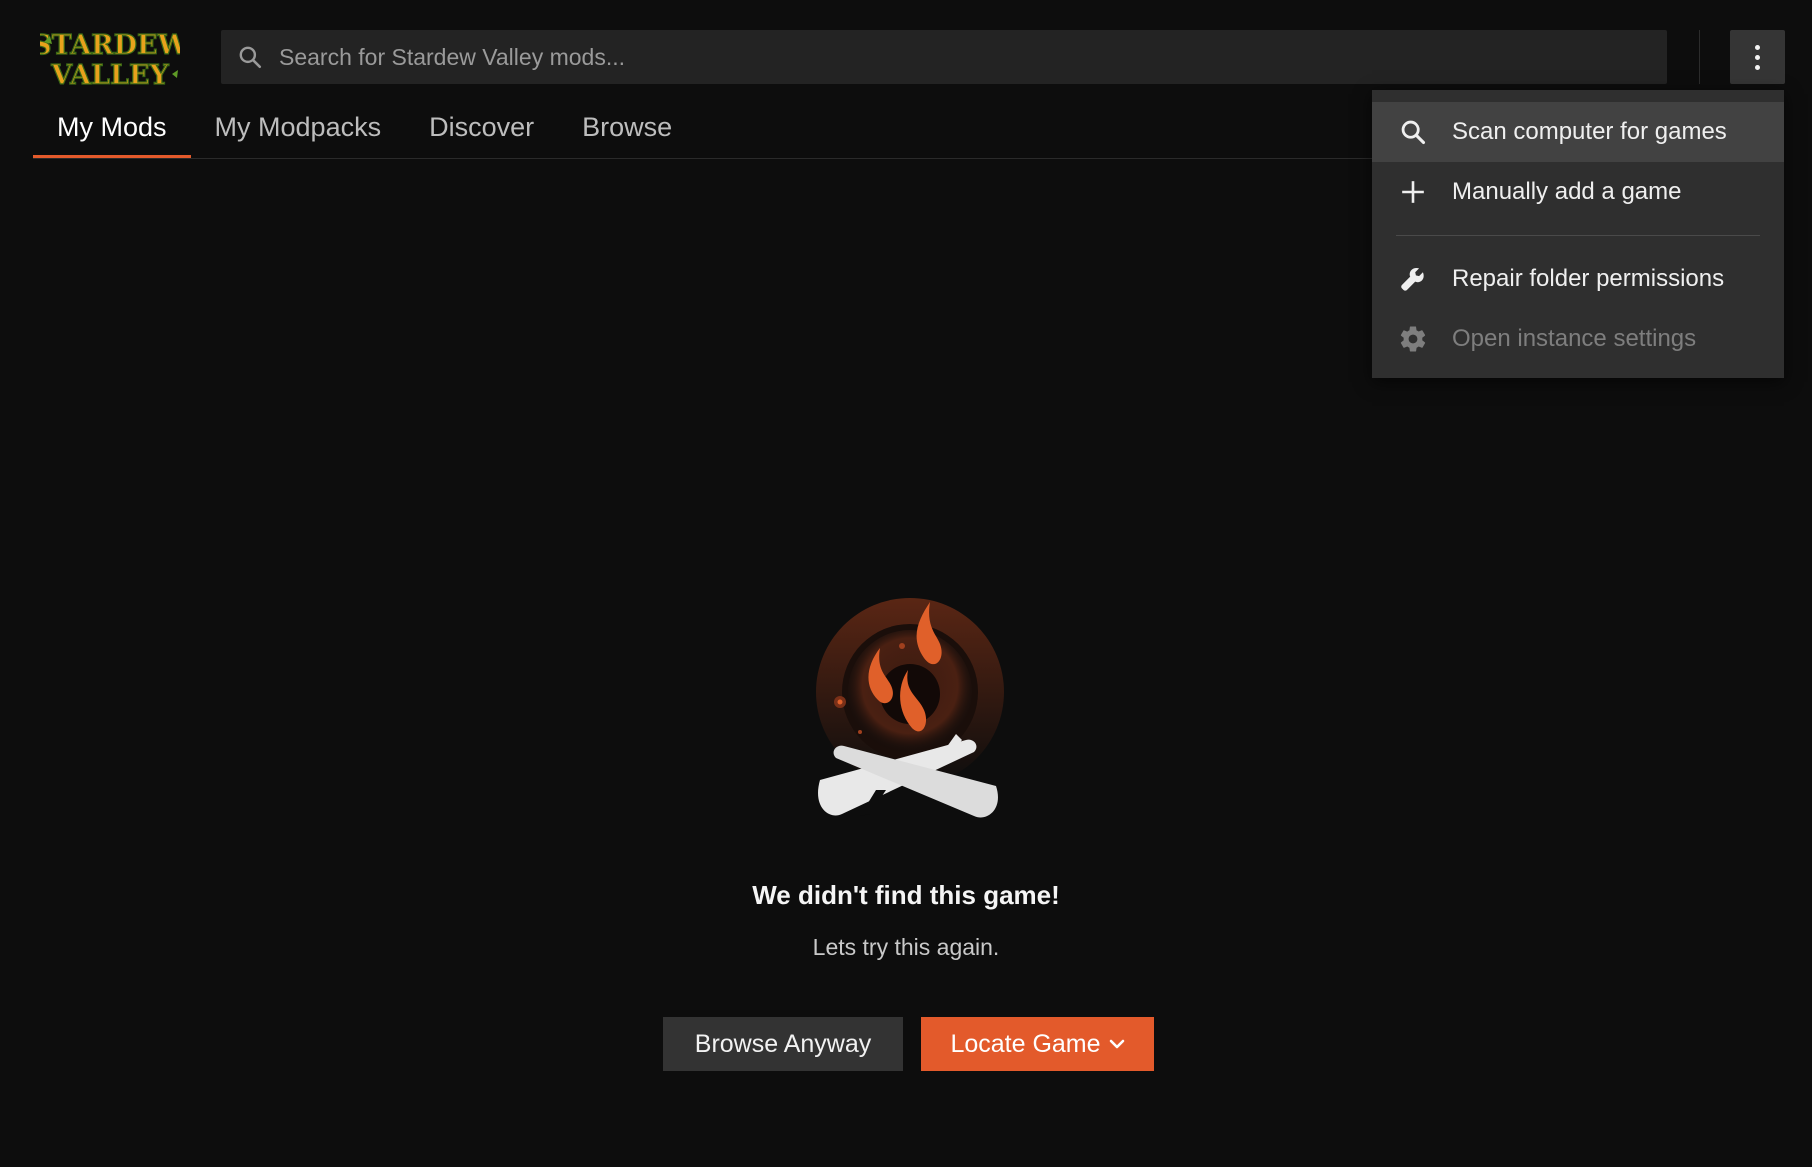  What do you see at coordinates (1699, 57) in the screenshot?
I see `header-divider` at bounding box center [1699, 57].